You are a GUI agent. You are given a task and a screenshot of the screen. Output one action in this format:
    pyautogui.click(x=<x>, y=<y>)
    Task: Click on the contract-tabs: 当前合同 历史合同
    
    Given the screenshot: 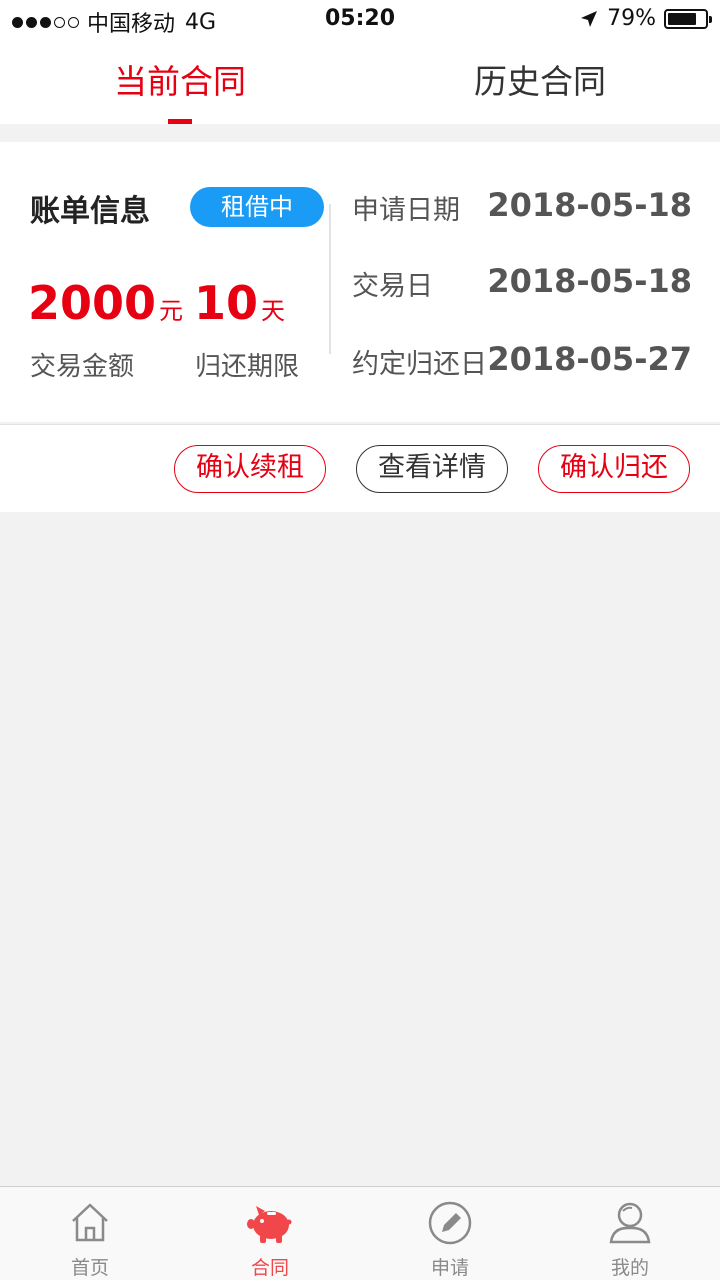 What is the action you would take?
    pyautogui.click(x=360, y=82)
    